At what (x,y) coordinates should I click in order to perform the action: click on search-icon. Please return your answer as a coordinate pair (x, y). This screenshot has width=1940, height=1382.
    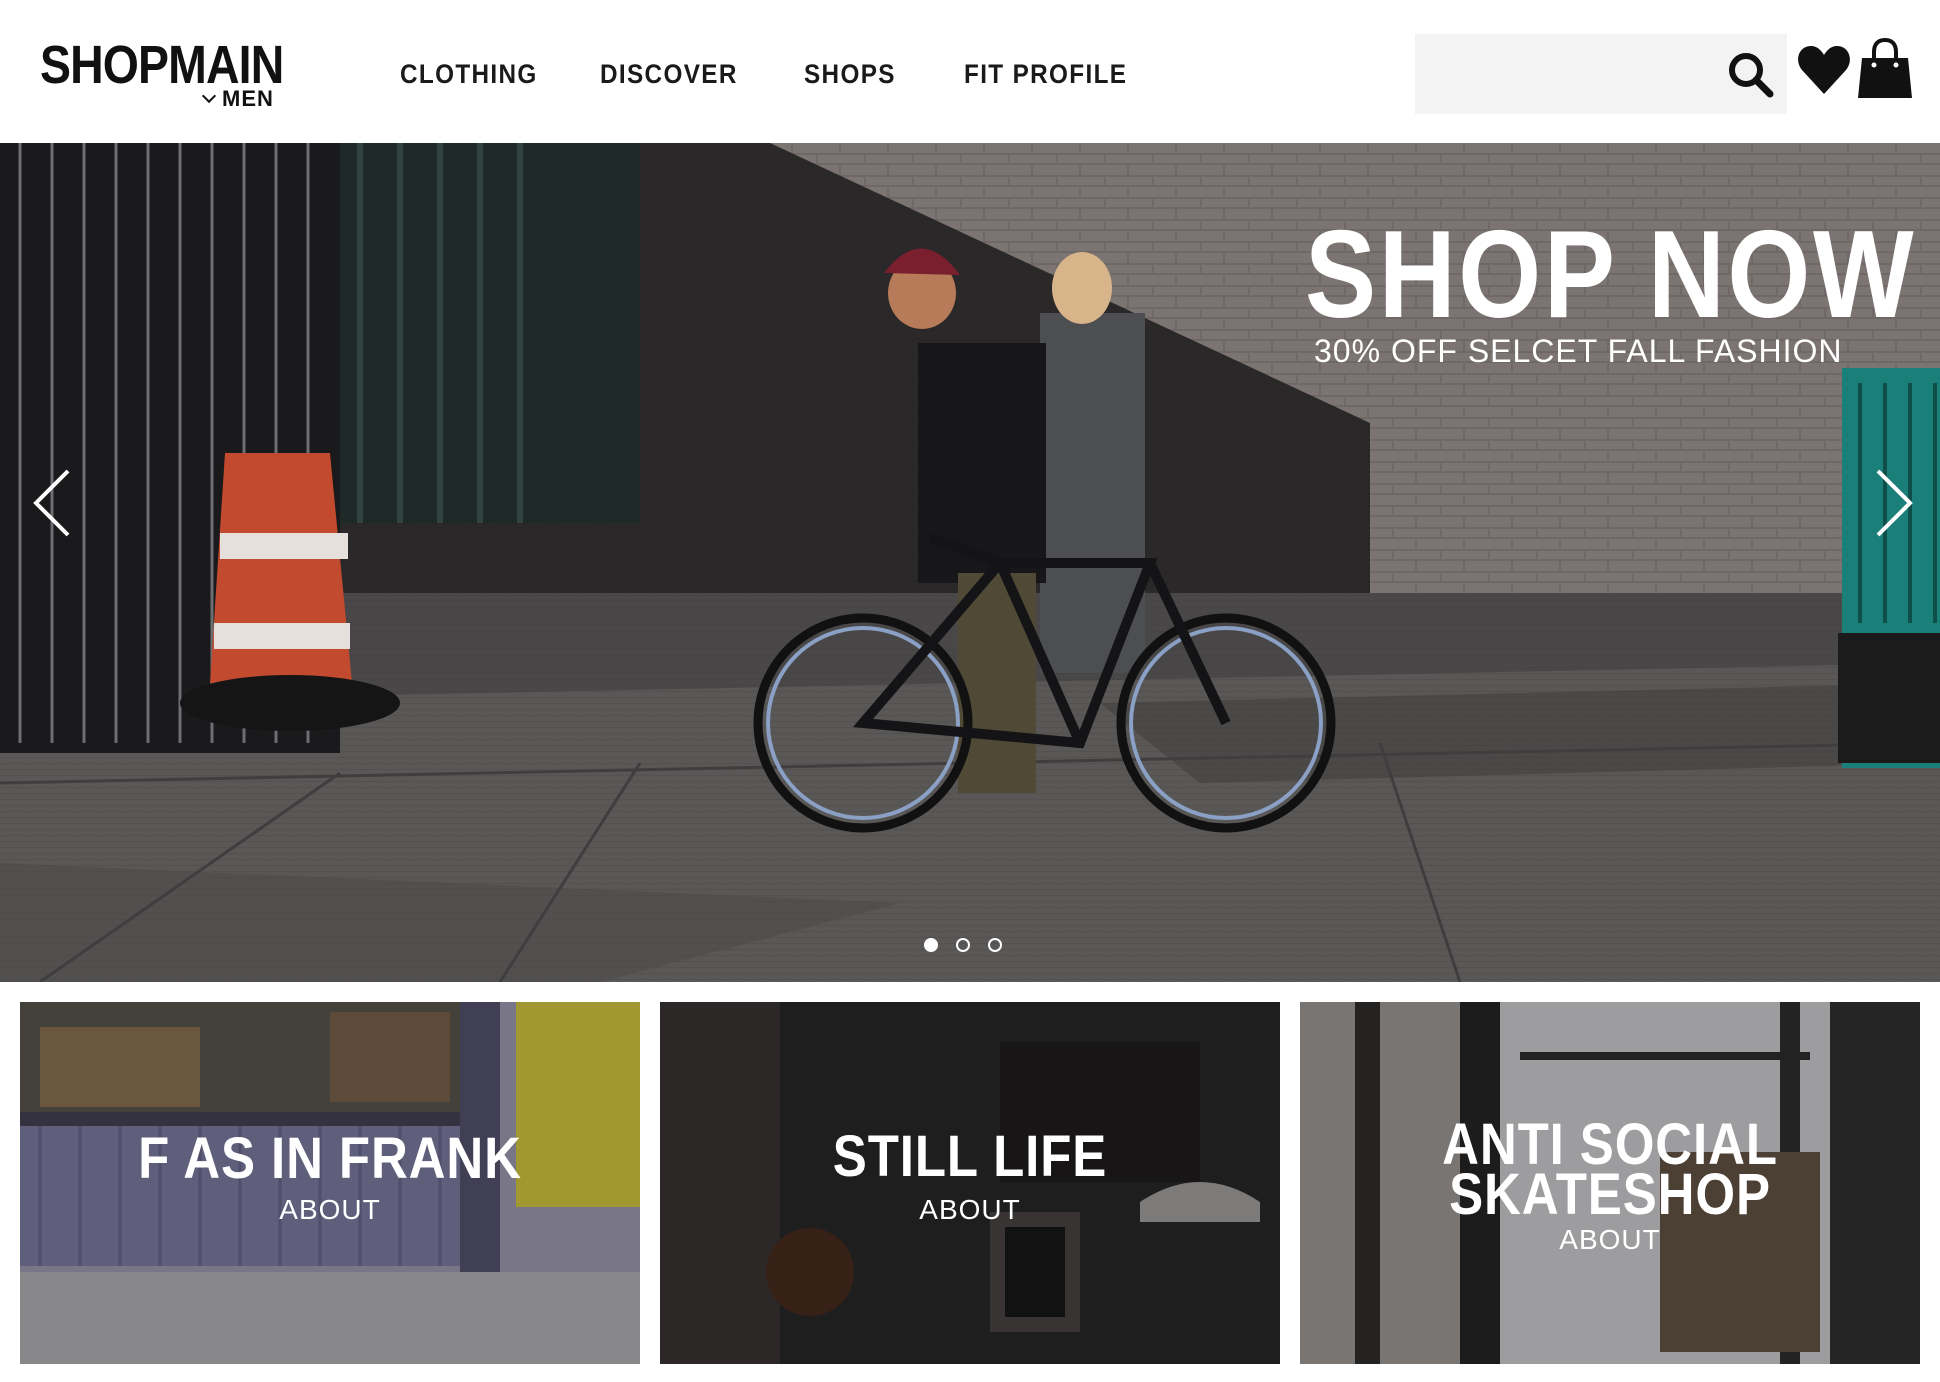
    Looking at the image, I should click on (1751, 75).